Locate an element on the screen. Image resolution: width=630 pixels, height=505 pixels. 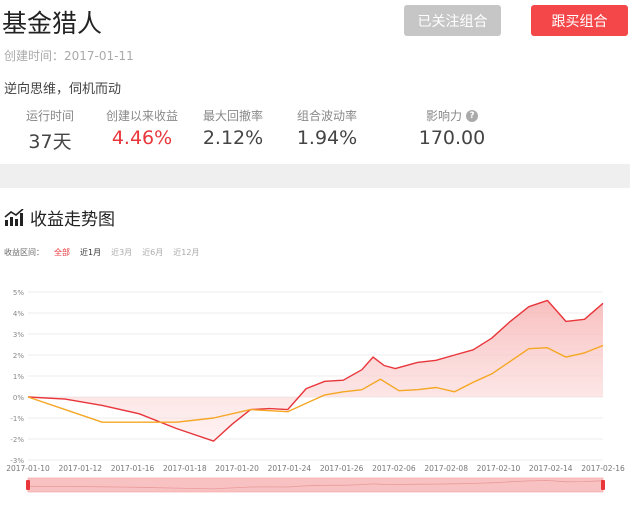
range-handle-left is located at coordinates (28, 485).